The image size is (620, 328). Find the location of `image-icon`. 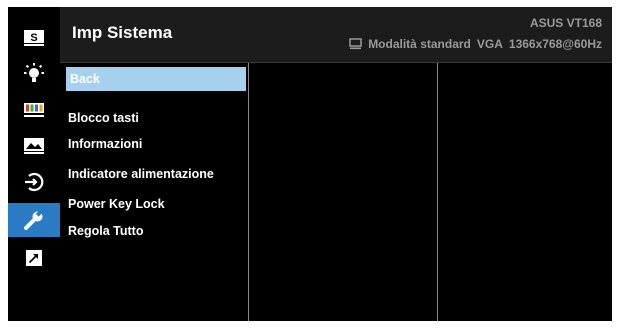

image-icon is located at coordinates (34, 146).